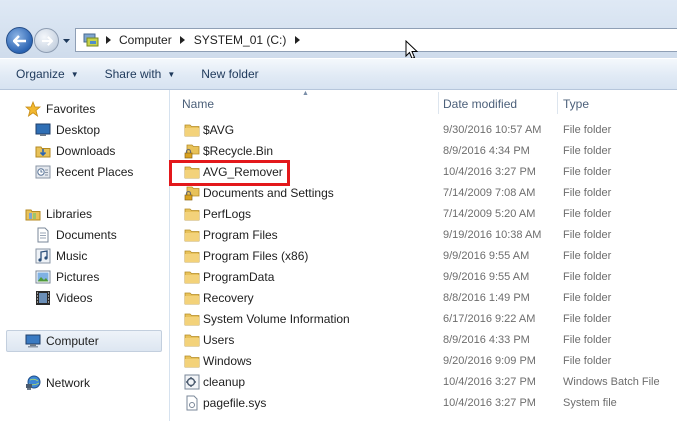  What do you see at coordinates (227, 361) in the screenshot?
I see `file-name: Windows` at bounding box center [227, 361].